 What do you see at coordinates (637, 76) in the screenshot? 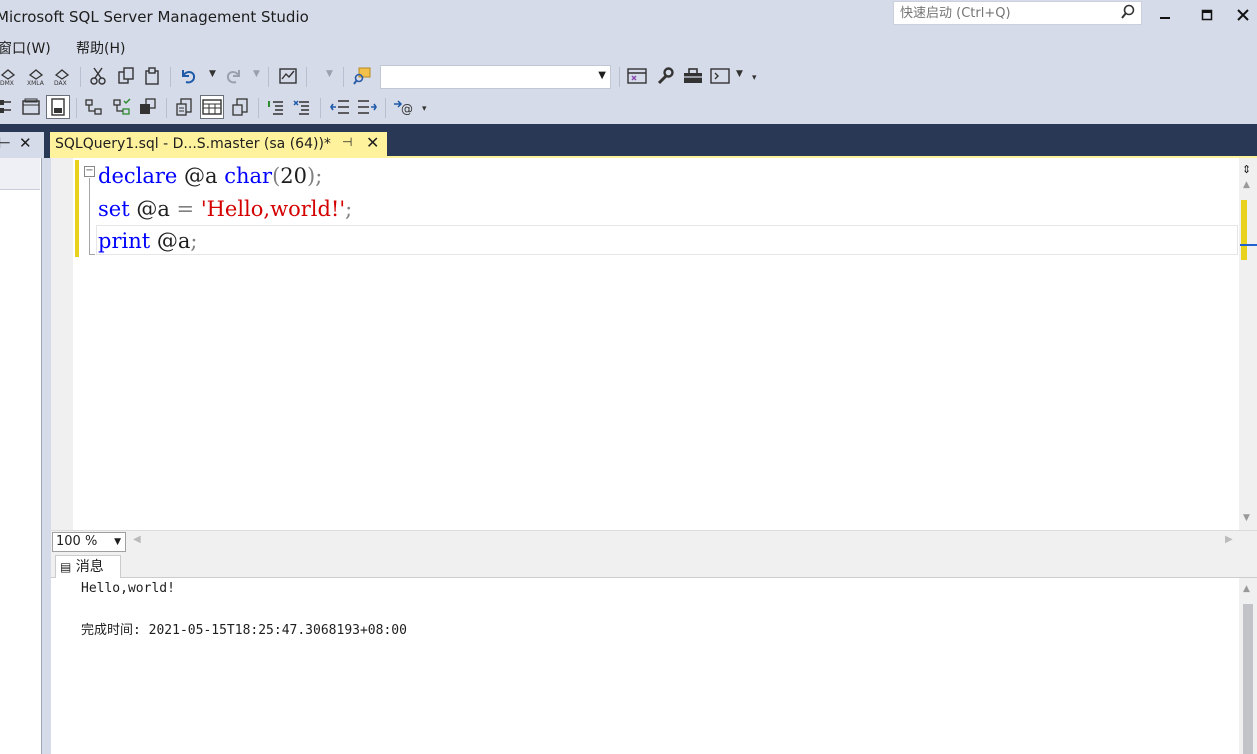
I see `properties-icon` at bounding box center [637, 76].